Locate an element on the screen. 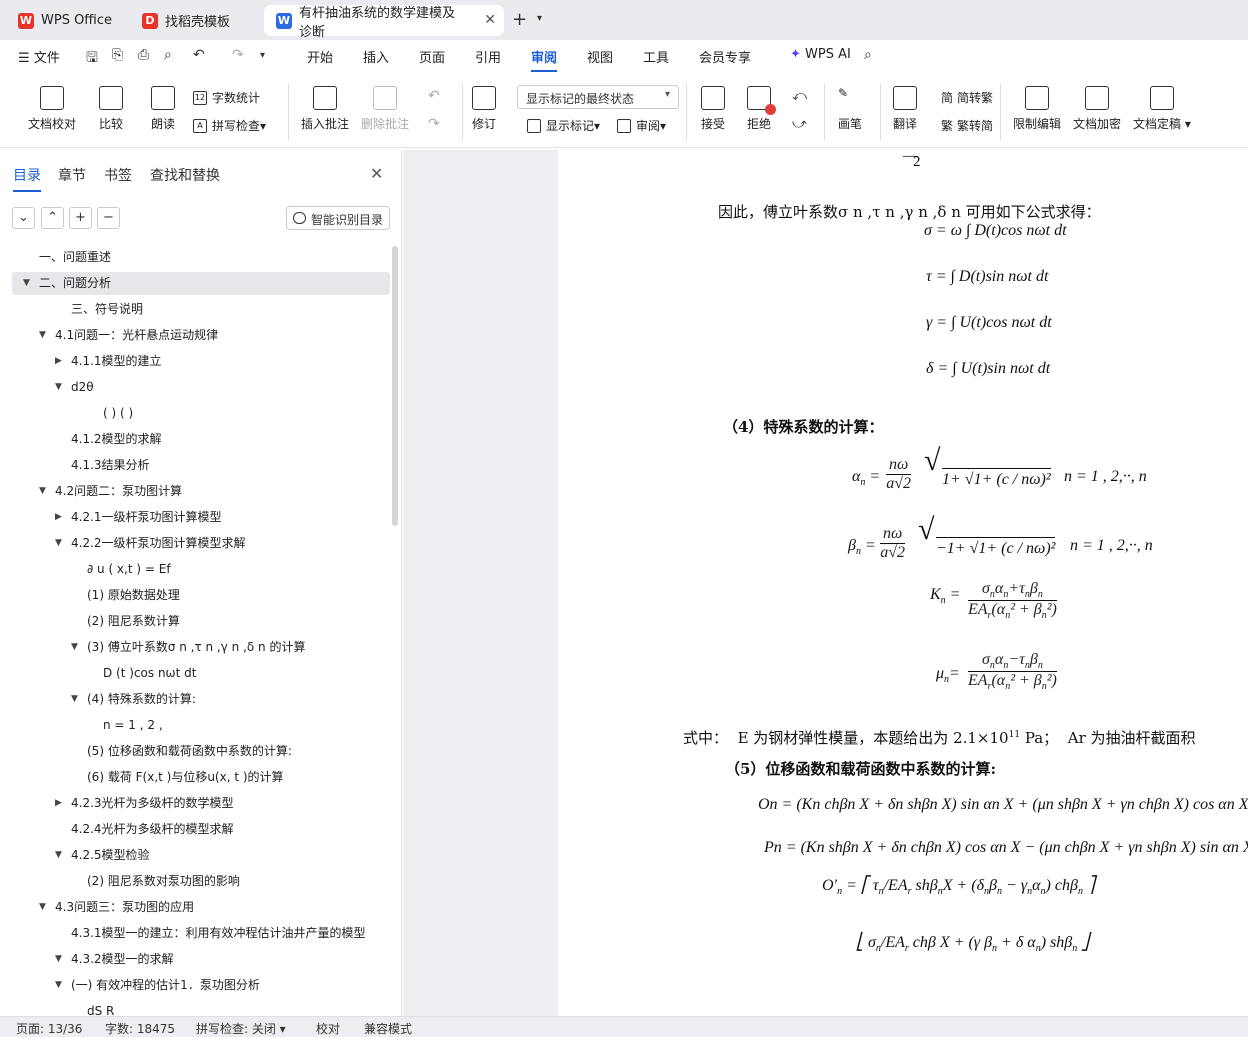  toc-item: ▼ (4) 特殊系数的计算: is located at coordinates (201, 699).